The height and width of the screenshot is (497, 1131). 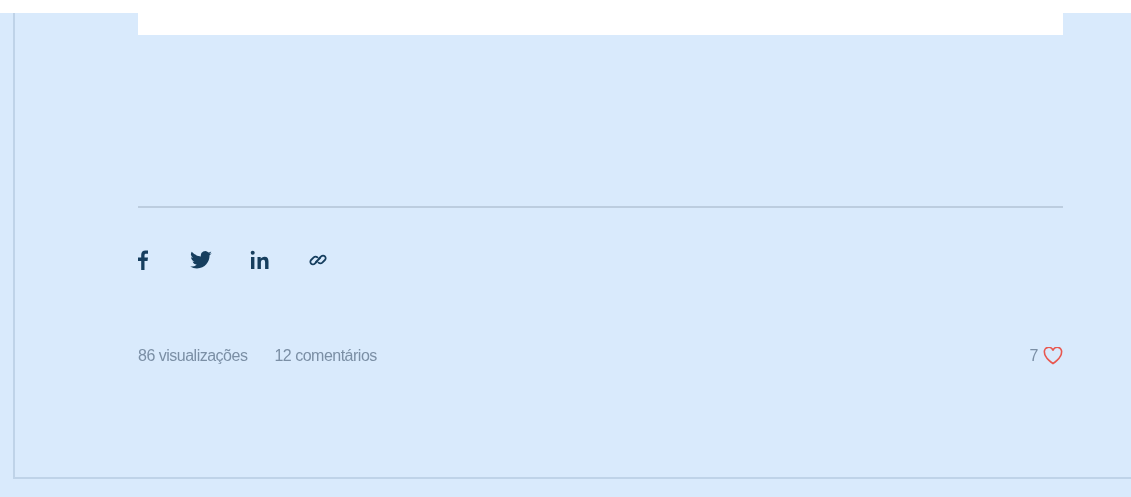 What do you see at coordinates (325, 356) in the screenshot?
I see `comments-link: 12 comentários` at bounding box center [325, 356].